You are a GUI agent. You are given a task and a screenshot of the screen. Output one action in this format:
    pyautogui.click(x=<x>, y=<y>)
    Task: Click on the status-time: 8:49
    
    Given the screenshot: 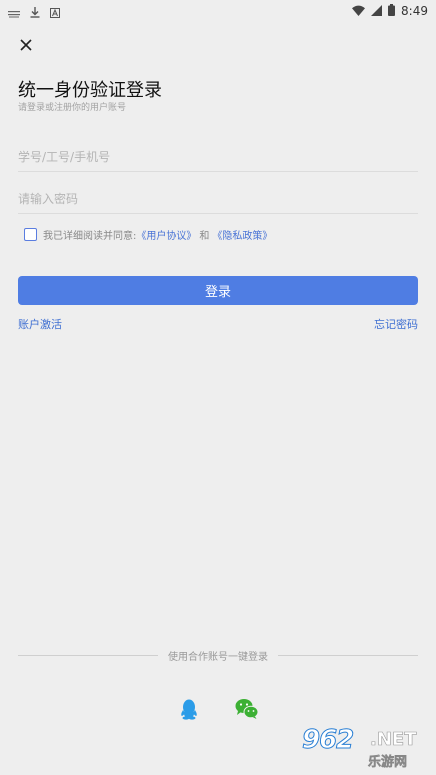 What is the action you would take?
    pyautogui.click(x=414, y=10)
    